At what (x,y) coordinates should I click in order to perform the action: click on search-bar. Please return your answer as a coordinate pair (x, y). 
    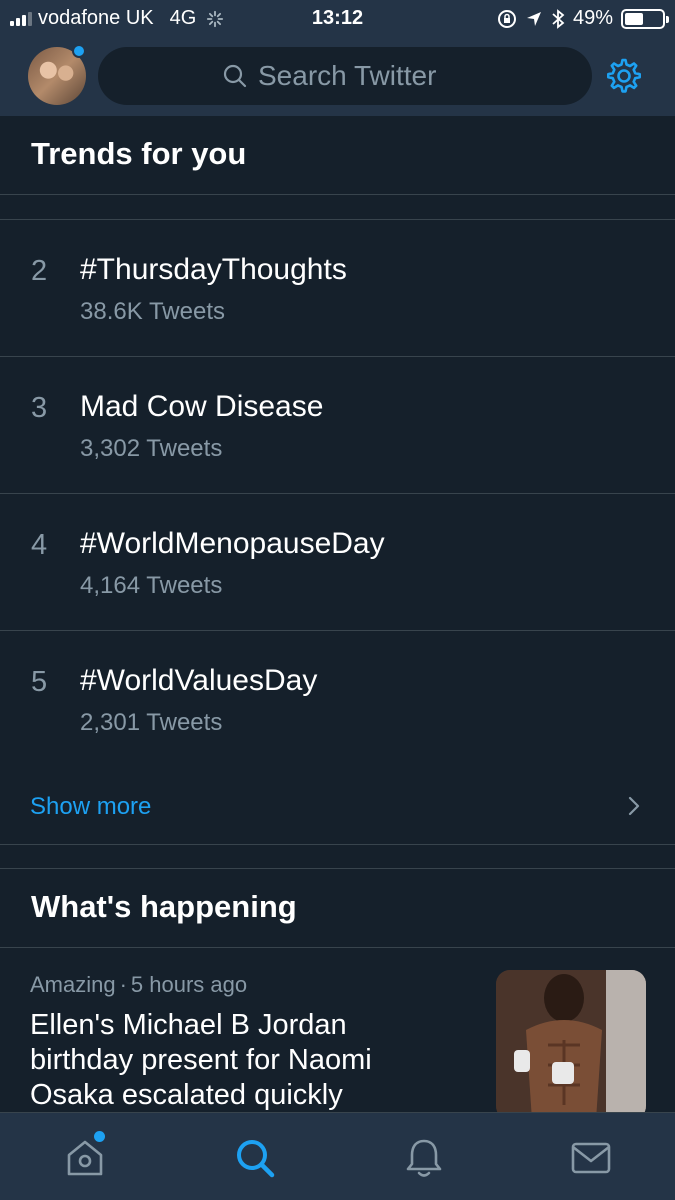
    Looking at the image, I should click on (345, 76).